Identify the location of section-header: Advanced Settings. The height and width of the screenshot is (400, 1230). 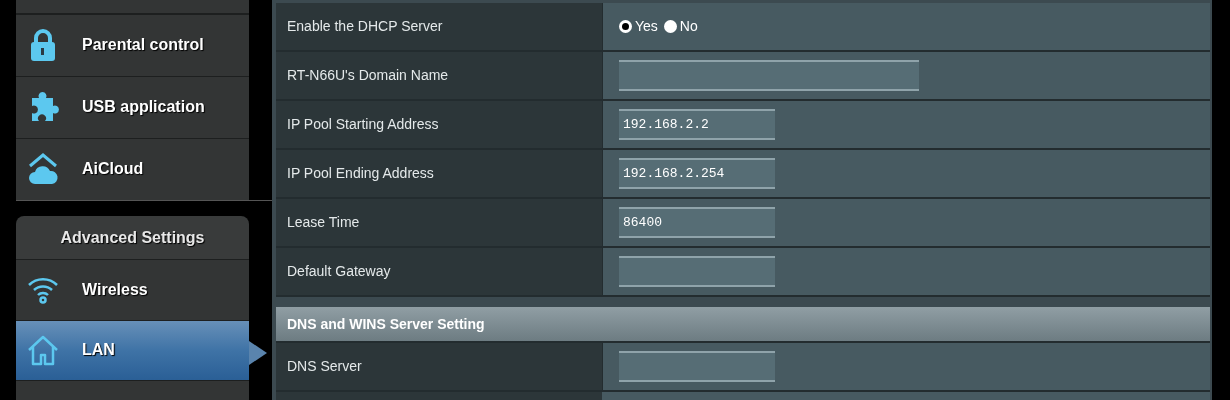
(132, 237).